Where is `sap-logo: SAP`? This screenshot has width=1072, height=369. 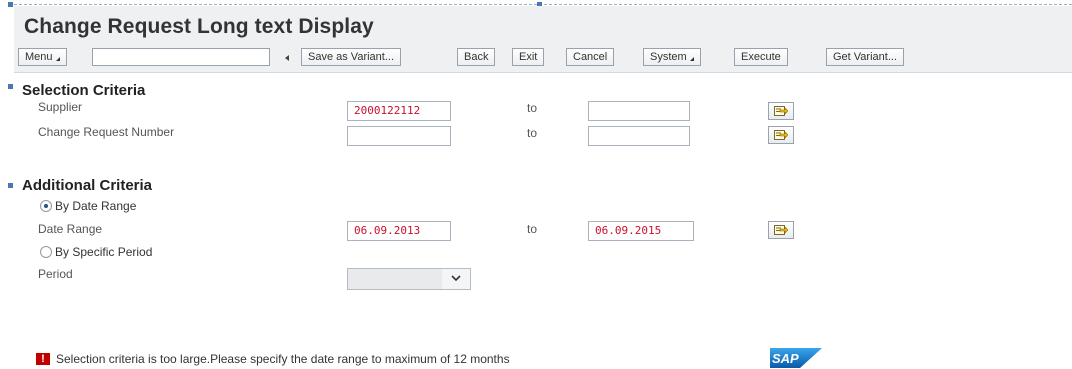
sap-logo: SAP is located at coordinates (796, 358).